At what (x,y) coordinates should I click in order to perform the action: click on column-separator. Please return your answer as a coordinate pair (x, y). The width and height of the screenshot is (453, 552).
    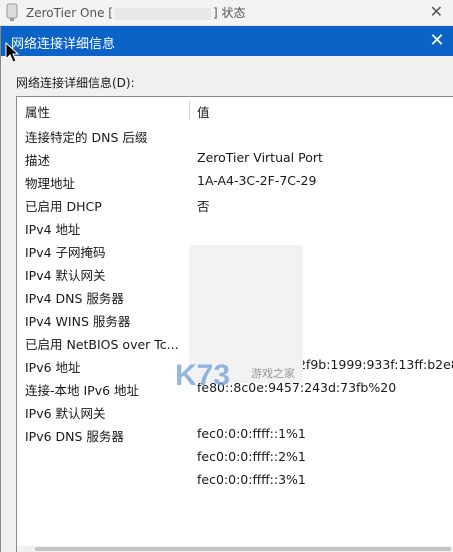
    Looking at the image, I should click on (189, 110).